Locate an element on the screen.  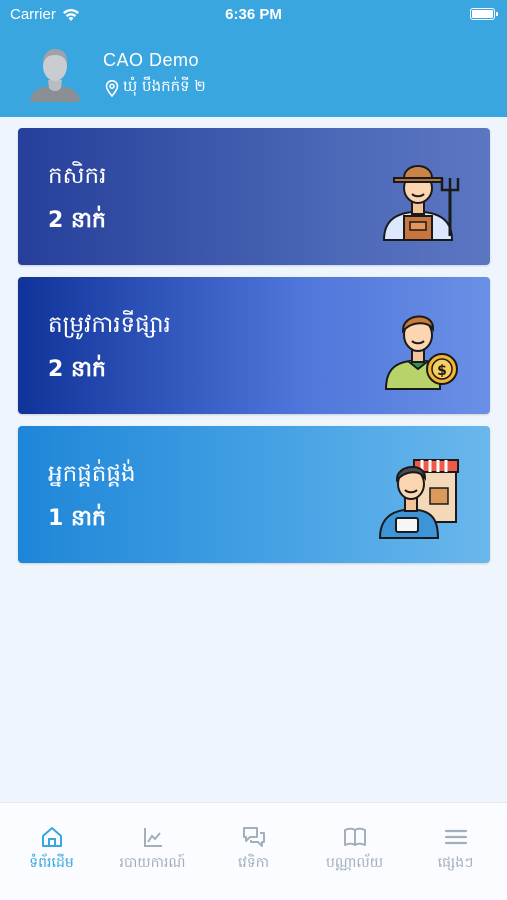
menu-icon is located at coordinates (455, 837).